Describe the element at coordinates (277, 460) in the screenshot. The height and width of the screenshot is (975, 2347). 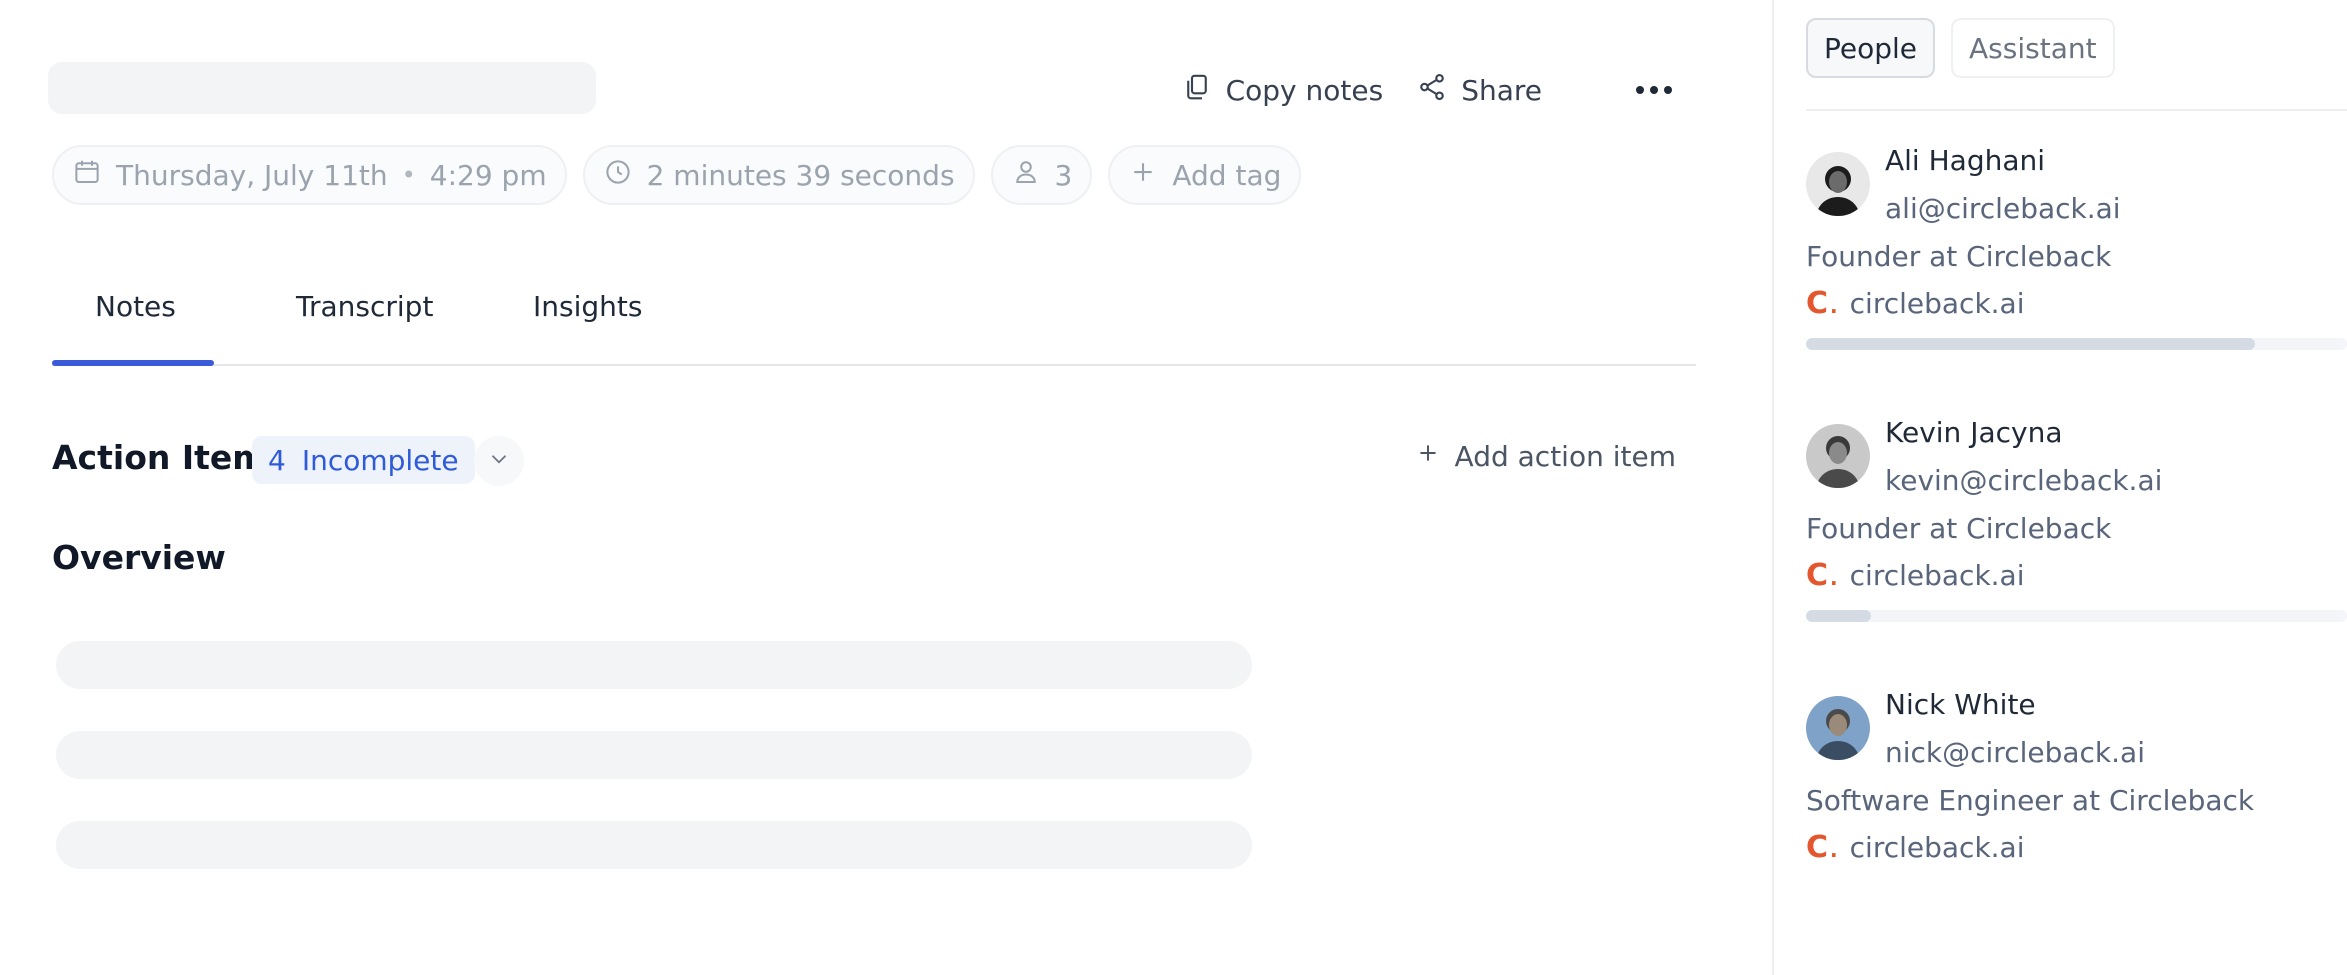
I see `action-items-count: 4` at that location.